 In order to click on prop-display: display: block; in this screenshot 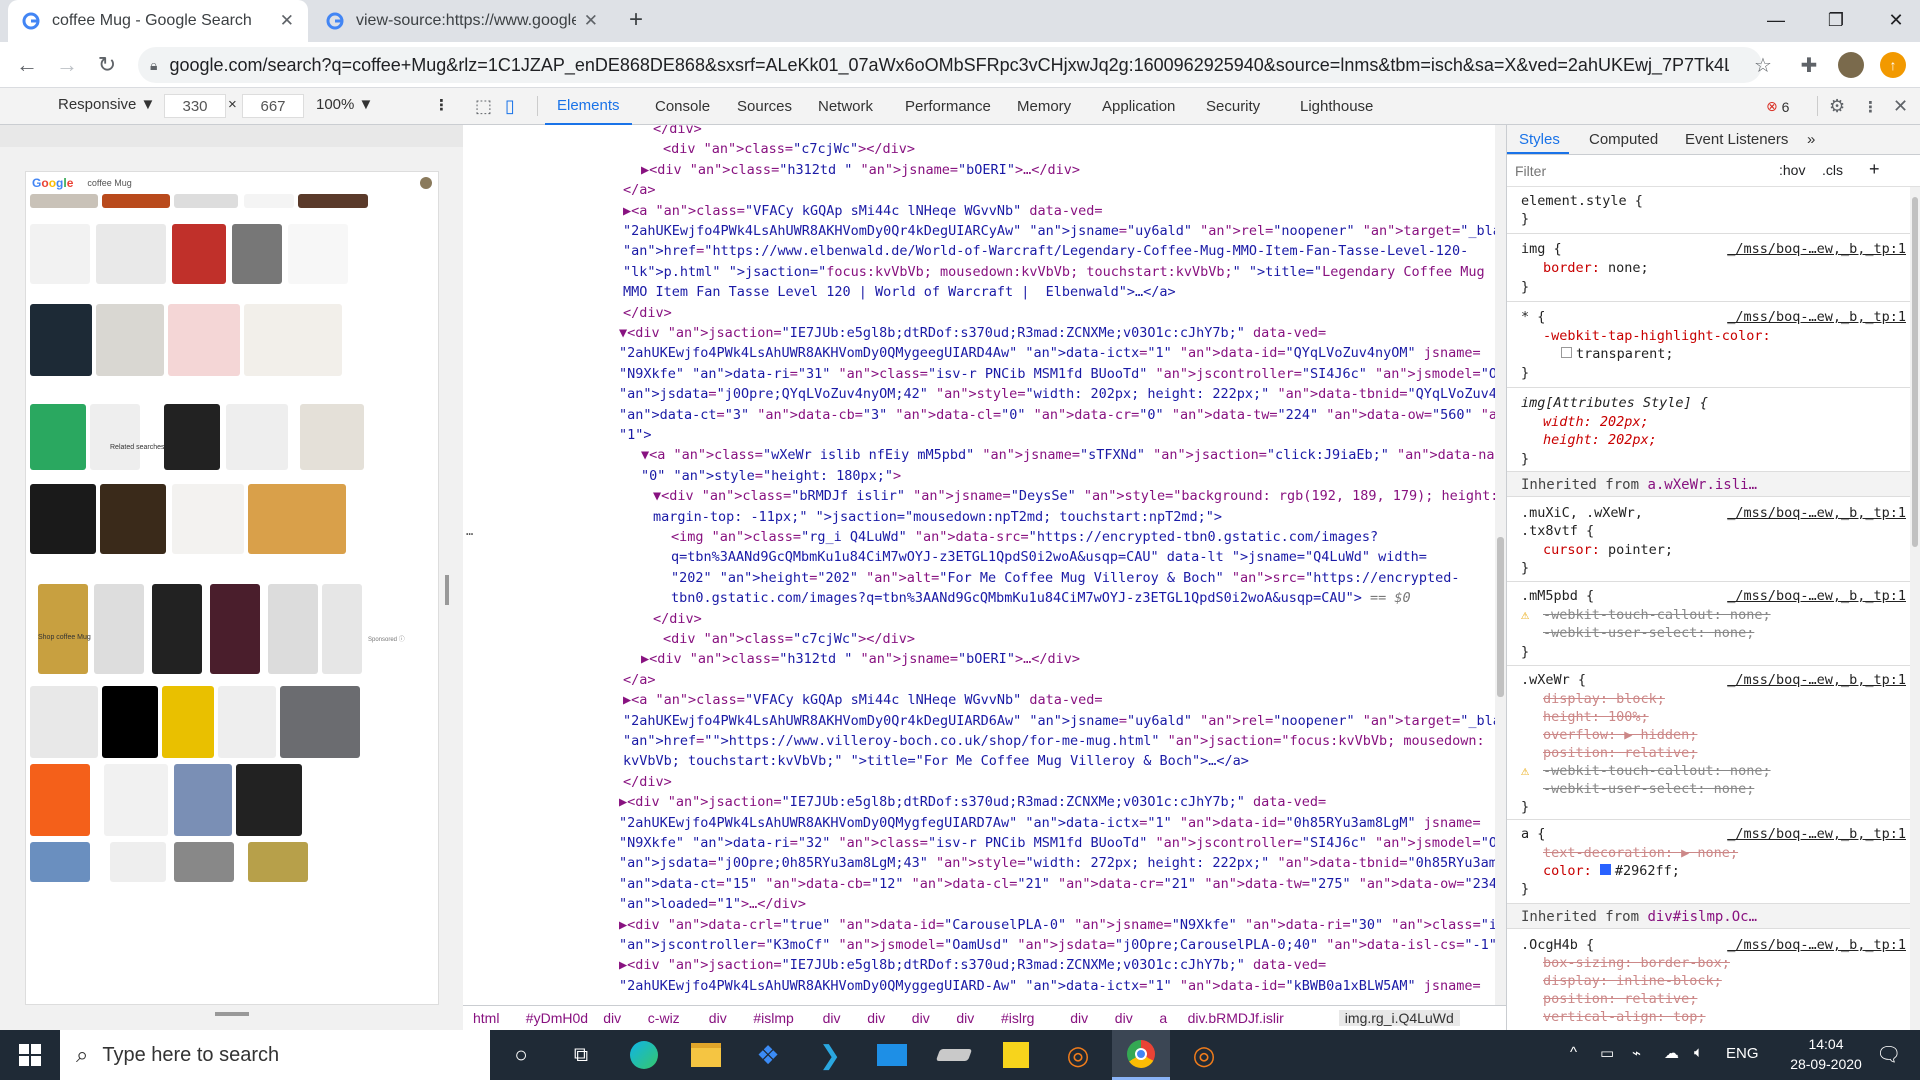, I will do `click(1604, 699)`.